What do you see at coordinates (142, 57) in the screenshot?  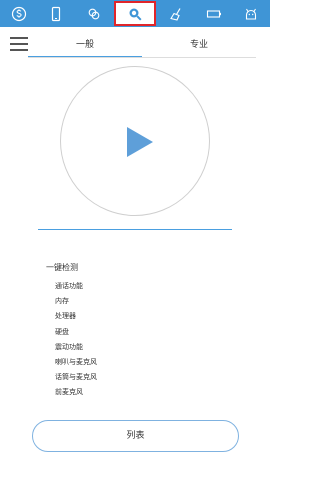 I see `tabs-divider` at bounding box center [142, 57].